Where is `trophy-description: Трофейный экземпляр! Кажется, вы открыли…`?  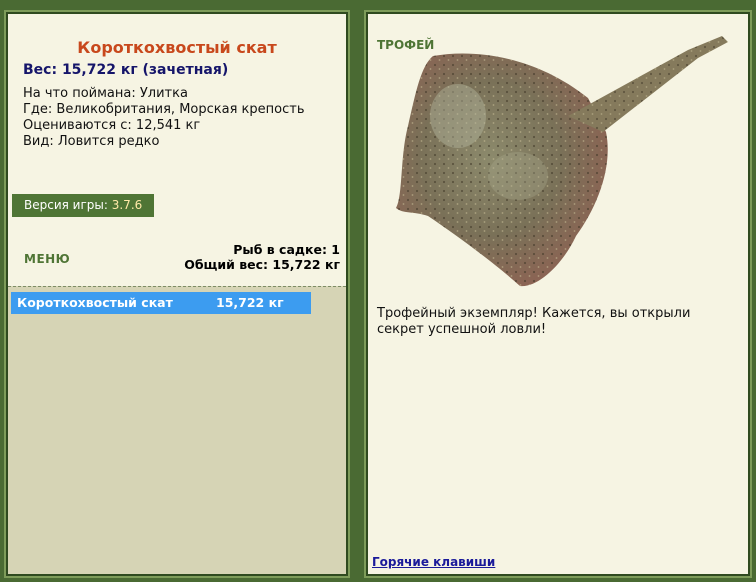
trophy-description: Трофейный экземпляр! Кажется, вы открыли… is located at coordinates (534, 321).